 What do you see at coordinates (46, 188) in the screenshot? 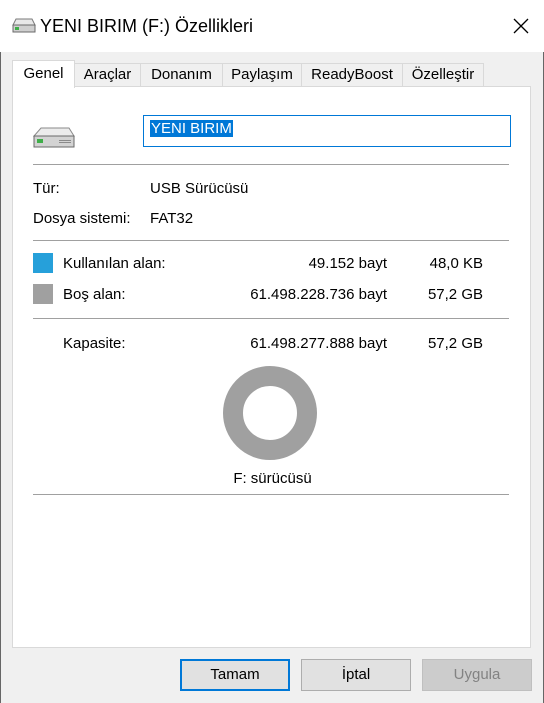
I see `type-label: Tür:` at bounding box center [46, 188].